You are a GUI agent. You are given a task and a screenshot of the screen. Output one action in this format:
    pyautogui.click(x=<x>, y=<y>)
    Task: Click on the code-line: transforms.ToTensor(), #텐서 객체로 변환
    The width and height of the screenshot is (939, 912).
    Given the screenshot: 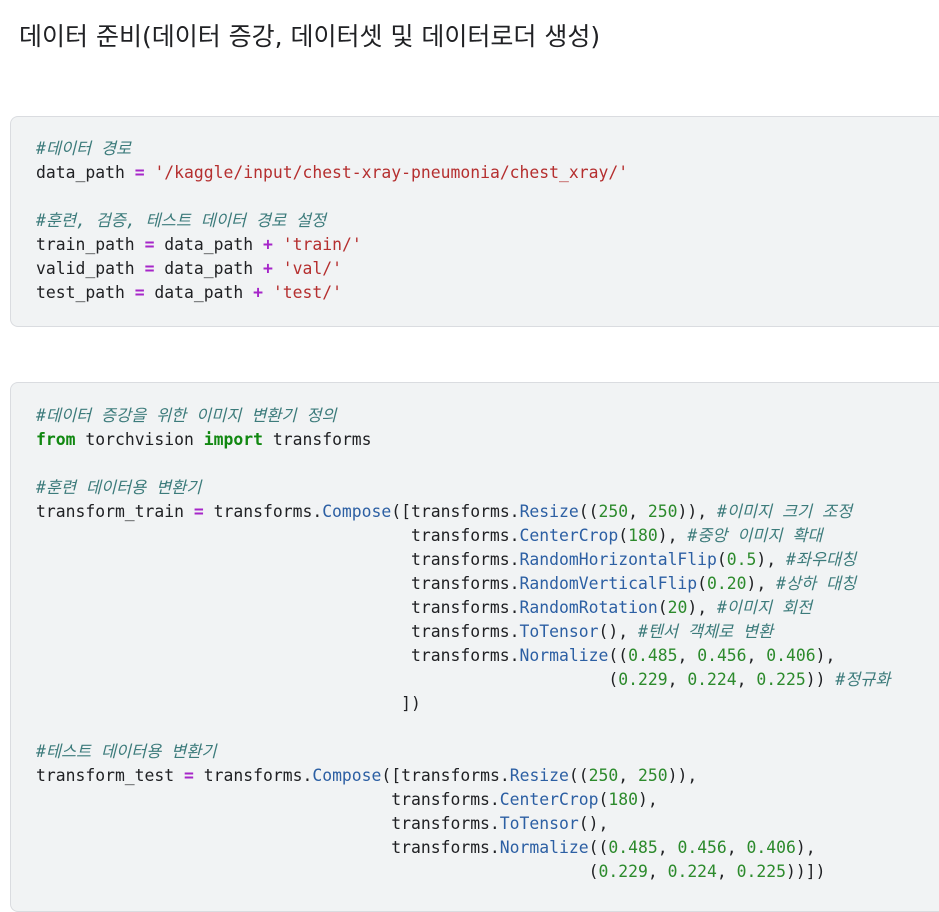 What is the action you would take?
    pyautogui.click(x=404, y=631)
    